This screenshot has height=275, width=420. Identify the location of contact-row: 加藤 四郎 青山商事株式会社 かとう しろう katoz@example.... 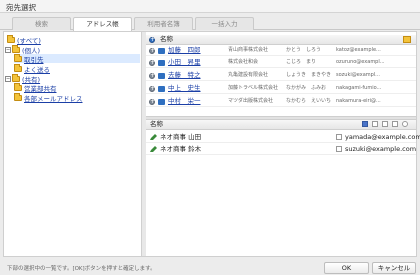
(281, 51).